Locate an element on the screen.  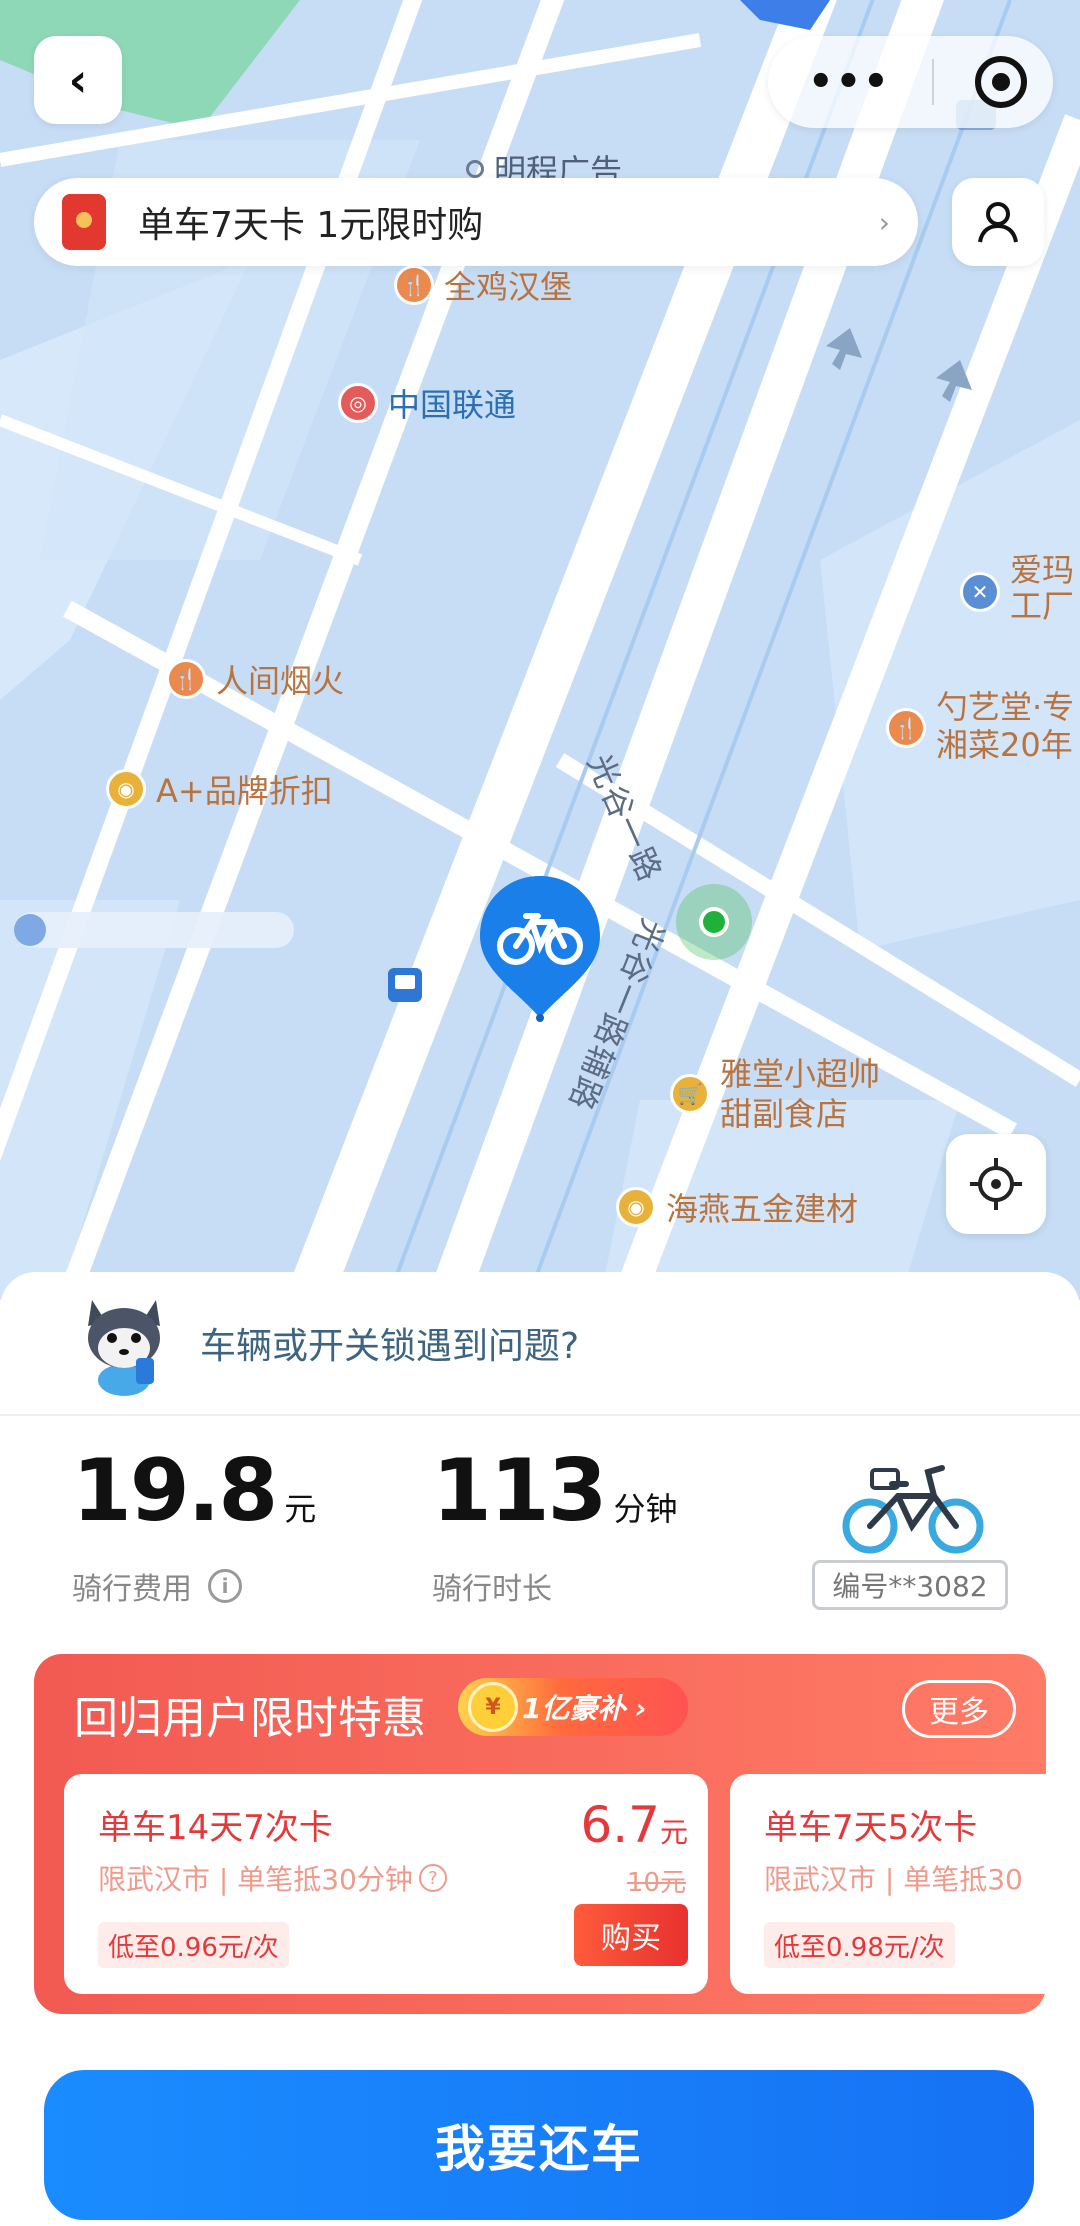
user-location-dot is located at coordinates (714, 922).